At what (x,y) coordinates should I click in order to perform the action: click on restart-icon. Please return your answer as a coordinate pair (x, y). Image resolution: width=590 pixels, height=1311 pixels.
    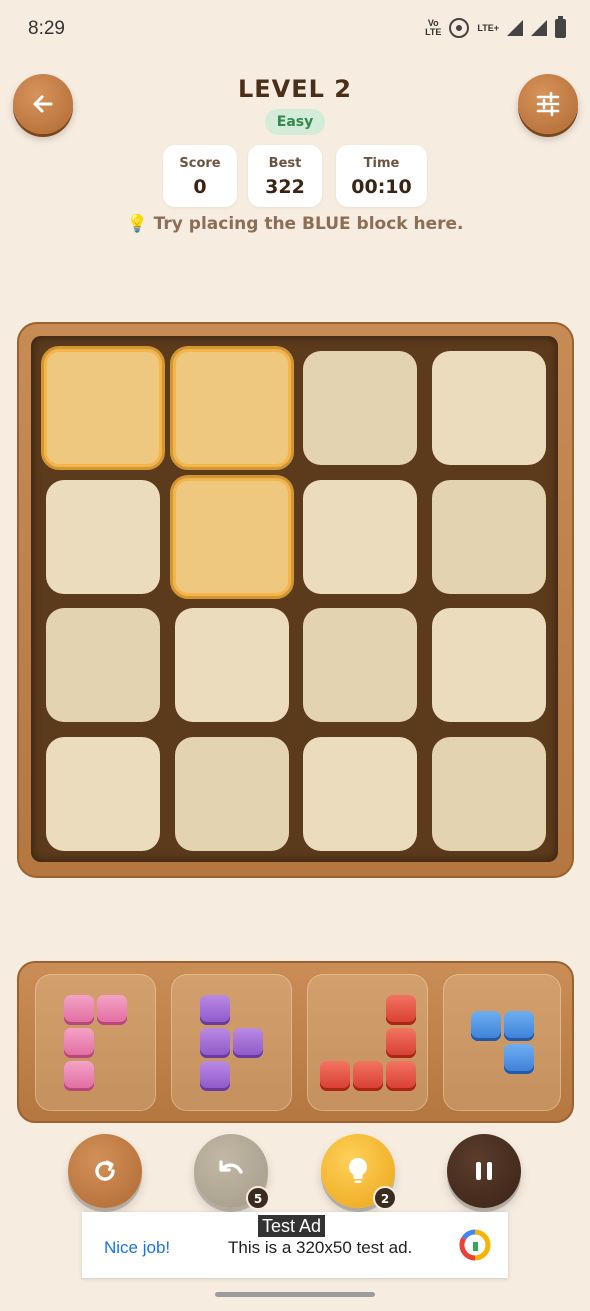
    Looking at the image, I should click on (105, 1170).